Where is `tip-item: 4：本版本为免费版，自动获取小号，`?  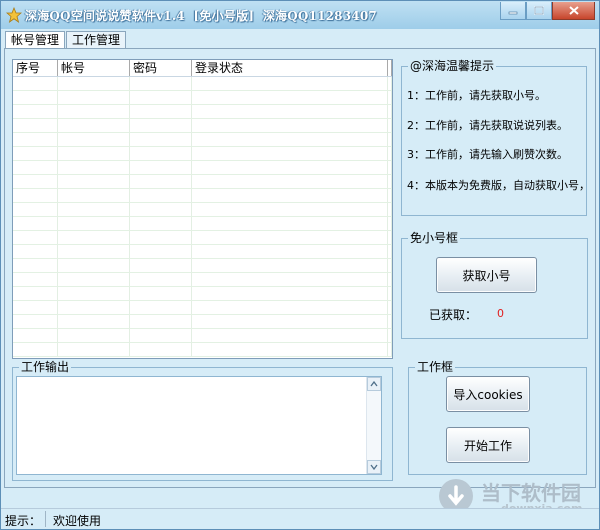 tip-item: 4：本版本为免费版，自动获取小号， is located at coordinates (498, 185).